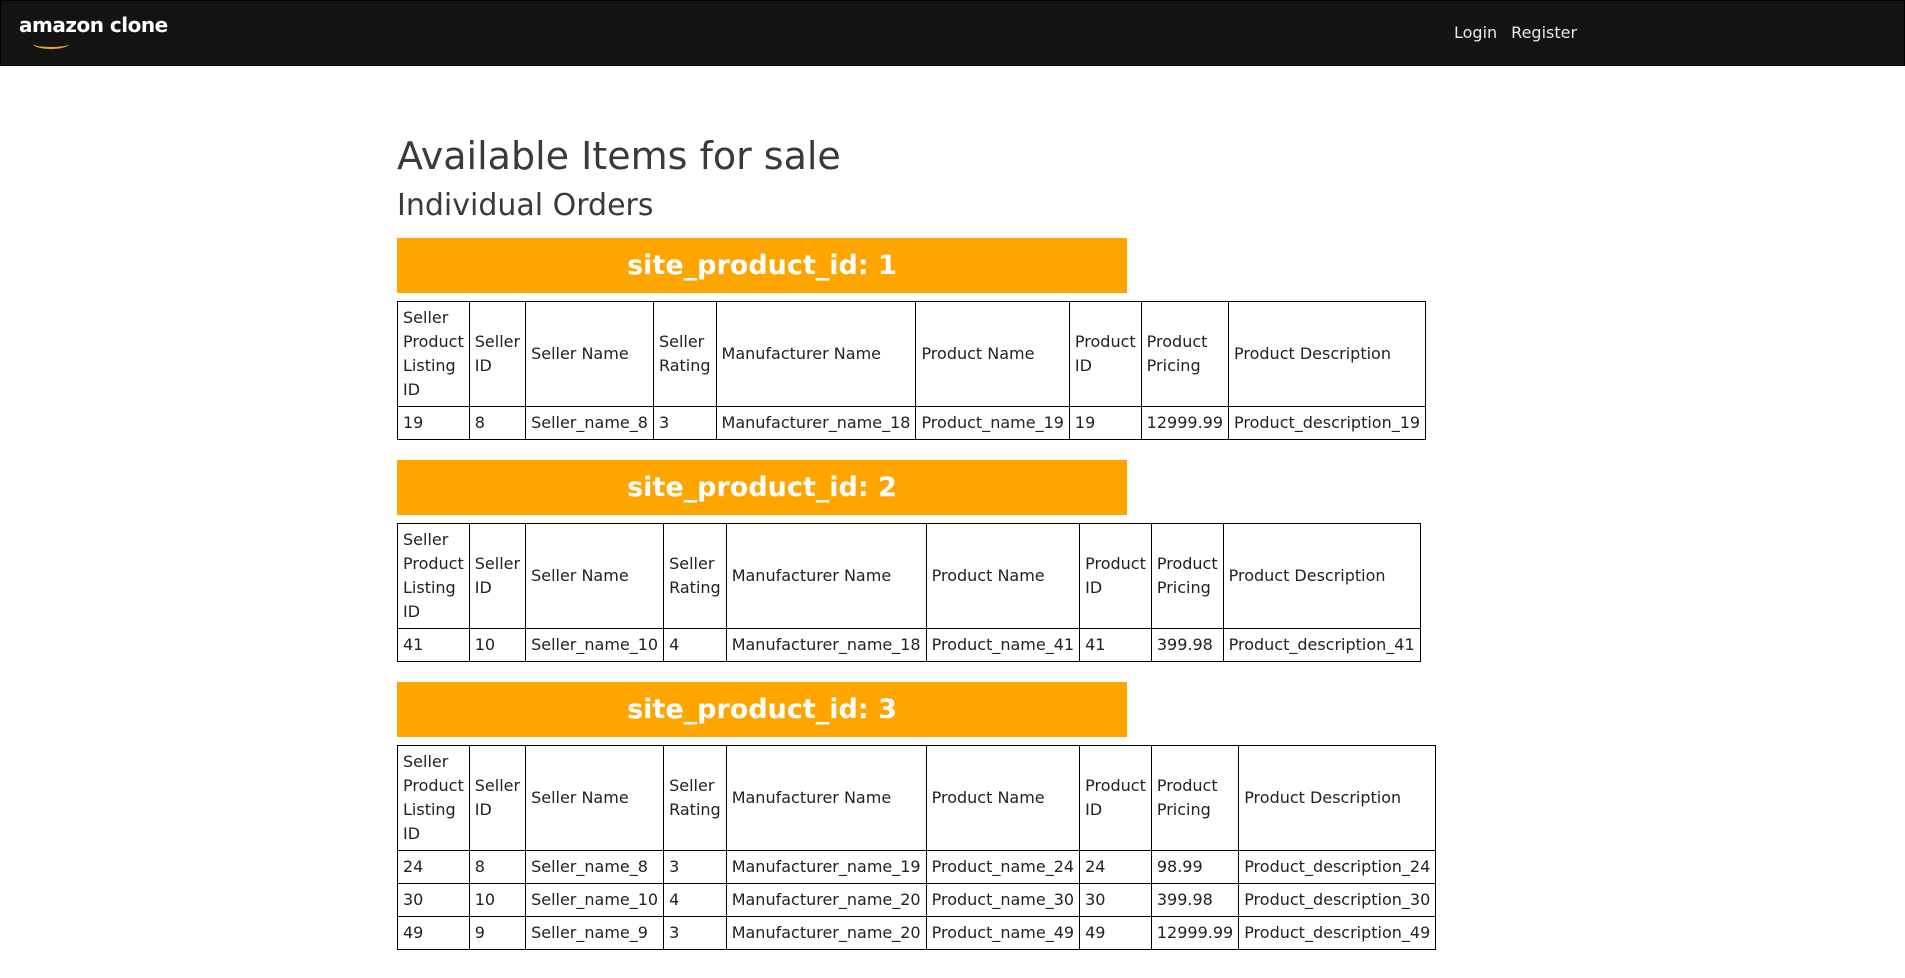 The width and height of the screenshot is (1905, 978). I want to click on group-header: site_product_id: 3, so click(762, 709).